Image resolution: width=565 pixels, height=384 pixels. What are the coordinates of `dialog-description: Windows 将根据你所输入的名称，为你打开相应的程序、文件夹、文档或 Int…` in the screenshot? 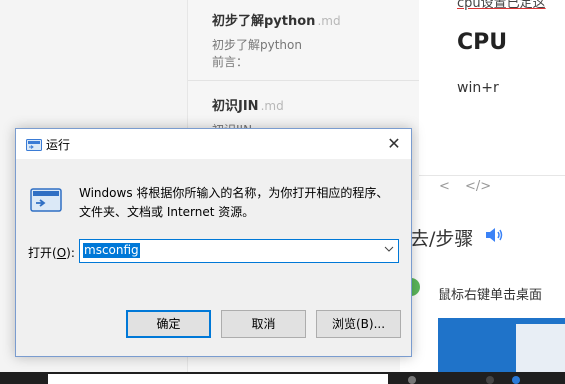 It's located at (234, 202).